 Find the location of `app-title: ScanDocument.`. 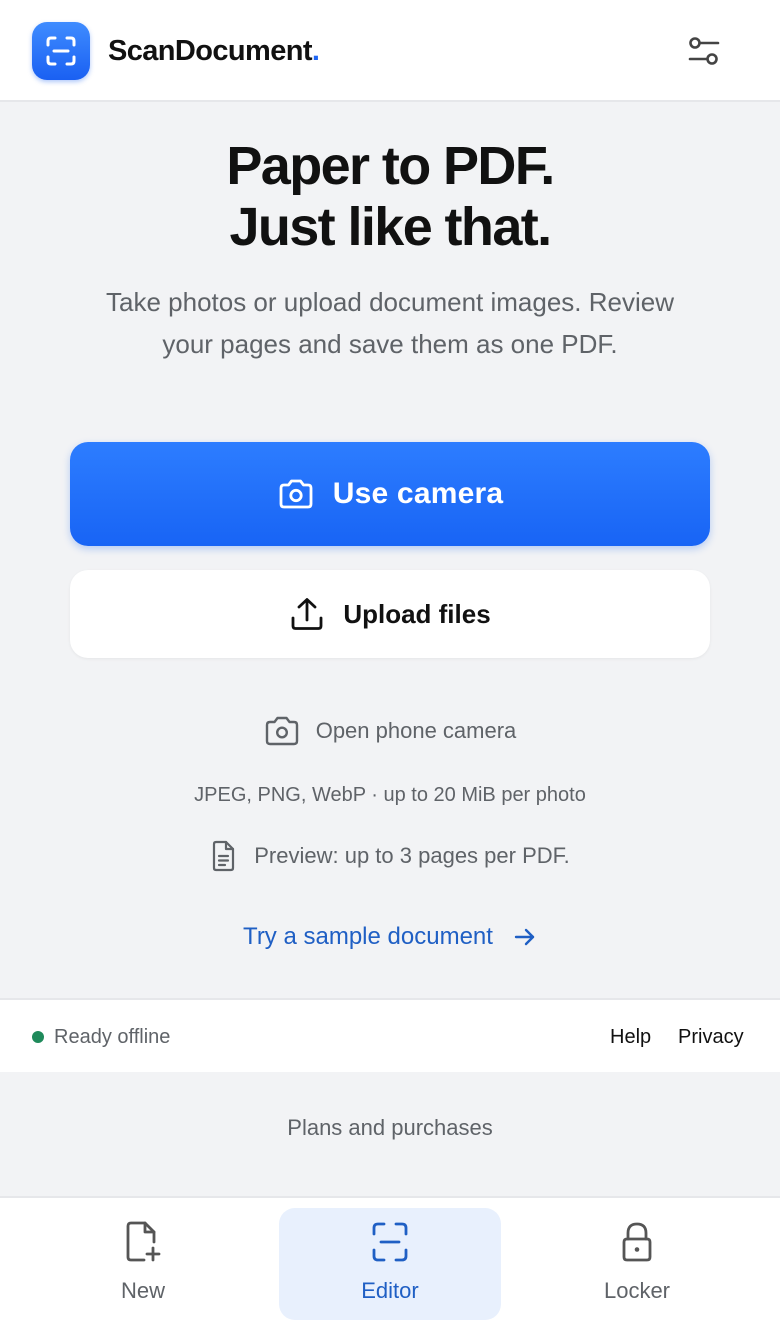

app-title: ScanDocument. is located at coordinates (214, 51).